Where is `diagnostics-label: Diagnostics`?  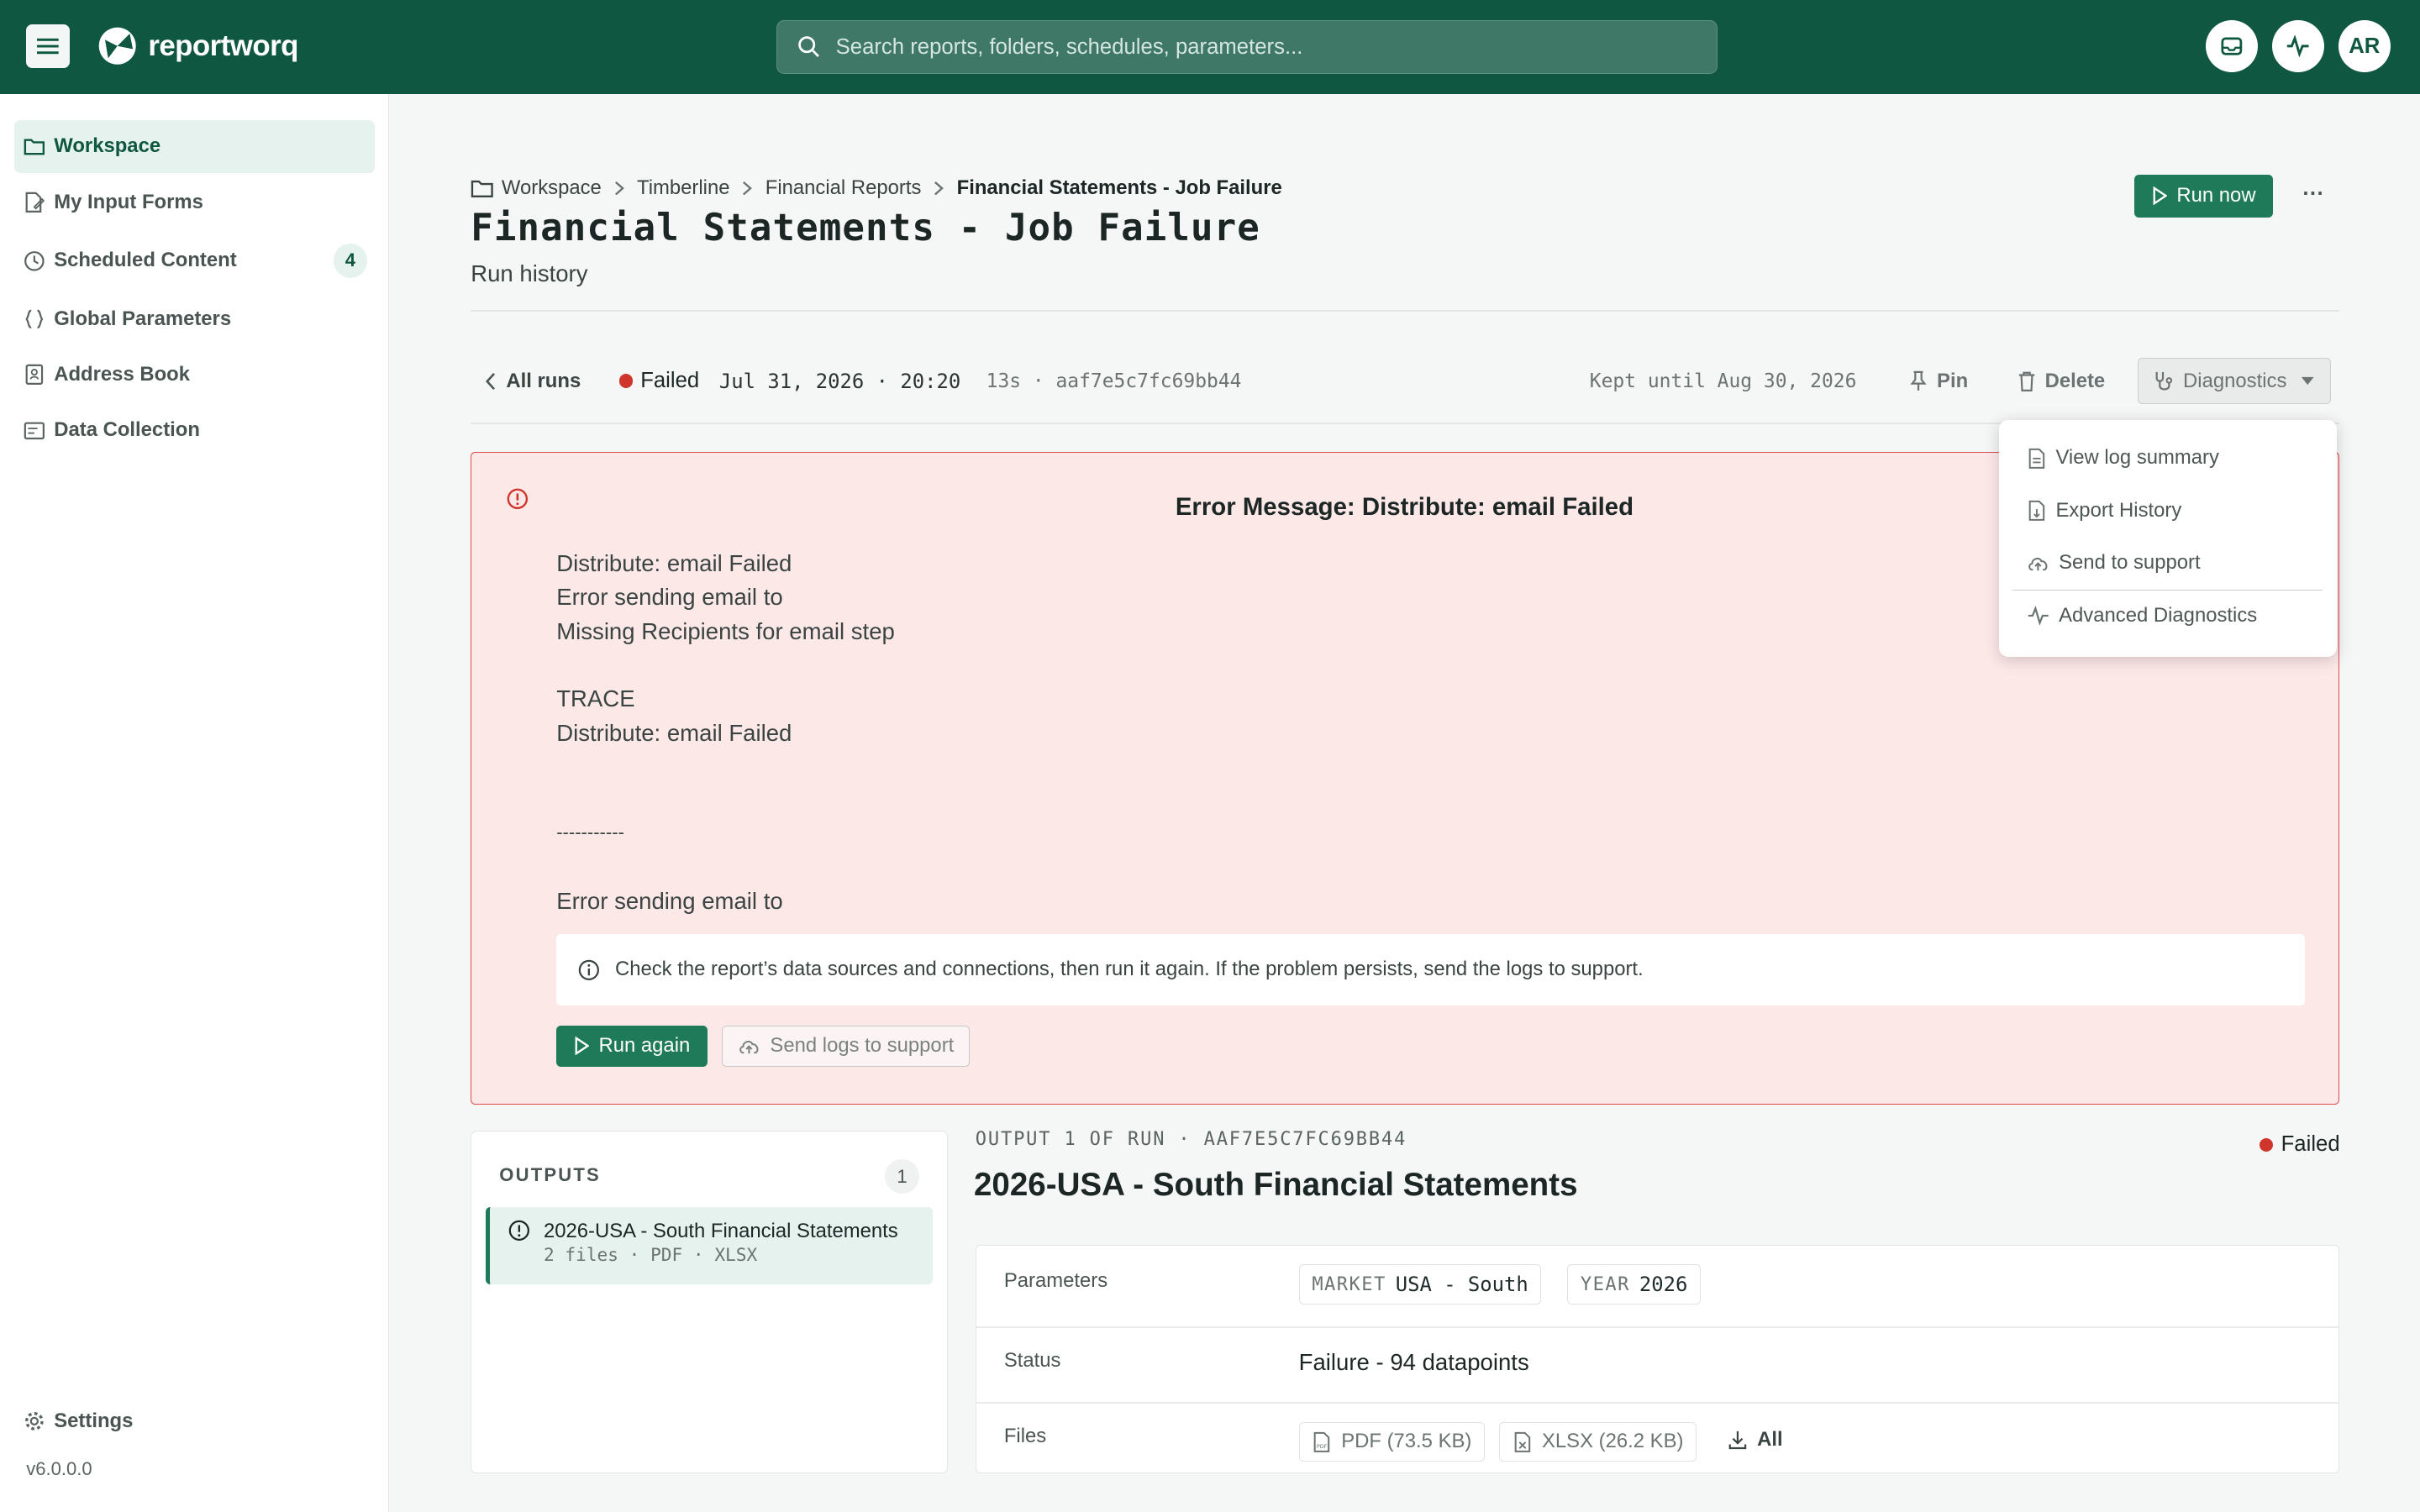
diagnostics-label: Diagnostics is located at coordinates (2235, 380).